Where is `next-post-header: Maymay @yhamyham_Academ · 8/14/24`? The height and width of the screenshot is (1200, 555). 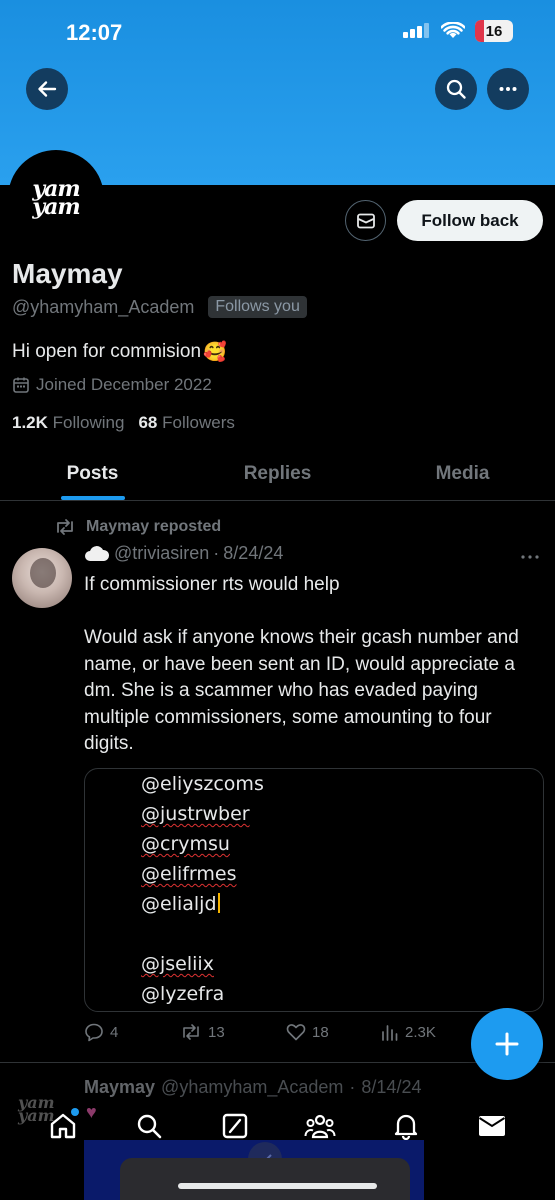 next-post-header: Maymay @yhamyham_Academ · 8/14/24 is located at coordinates (252, 1087).